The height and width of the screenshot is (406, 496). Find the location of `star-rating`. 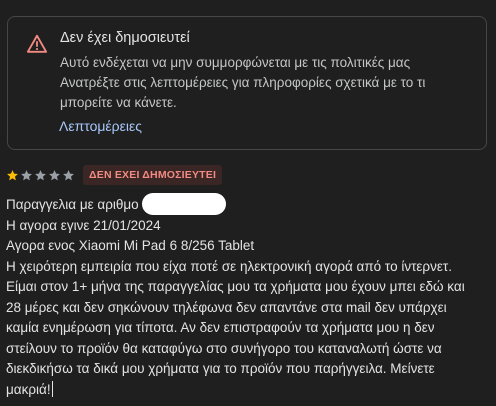

star-rating is located at coordinates (40, 175).